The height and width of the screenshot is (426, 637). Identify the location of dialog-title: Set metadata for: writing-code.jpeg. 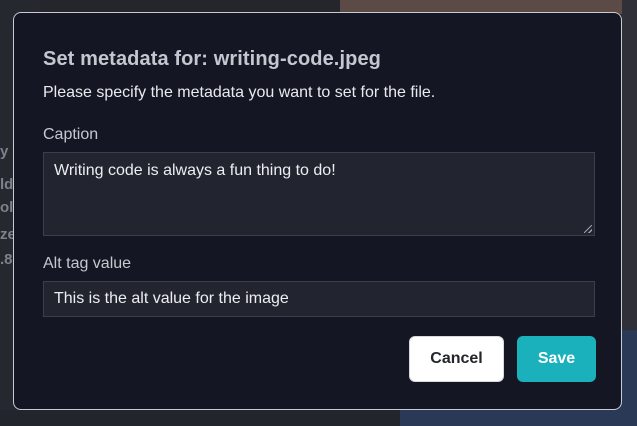
(212, 59).